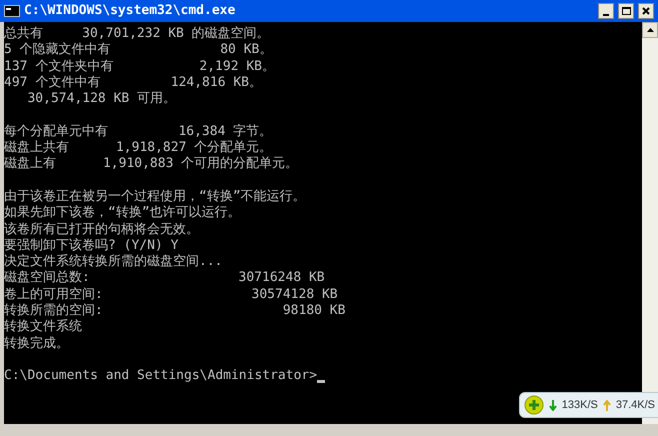 This screenshot has width=658, height=436. What do you see at coordinates (171, 294) in the screenshot?
I see `console-line: 卷上的可用空间: 30574128 KB` at bounding box center [171, 294].